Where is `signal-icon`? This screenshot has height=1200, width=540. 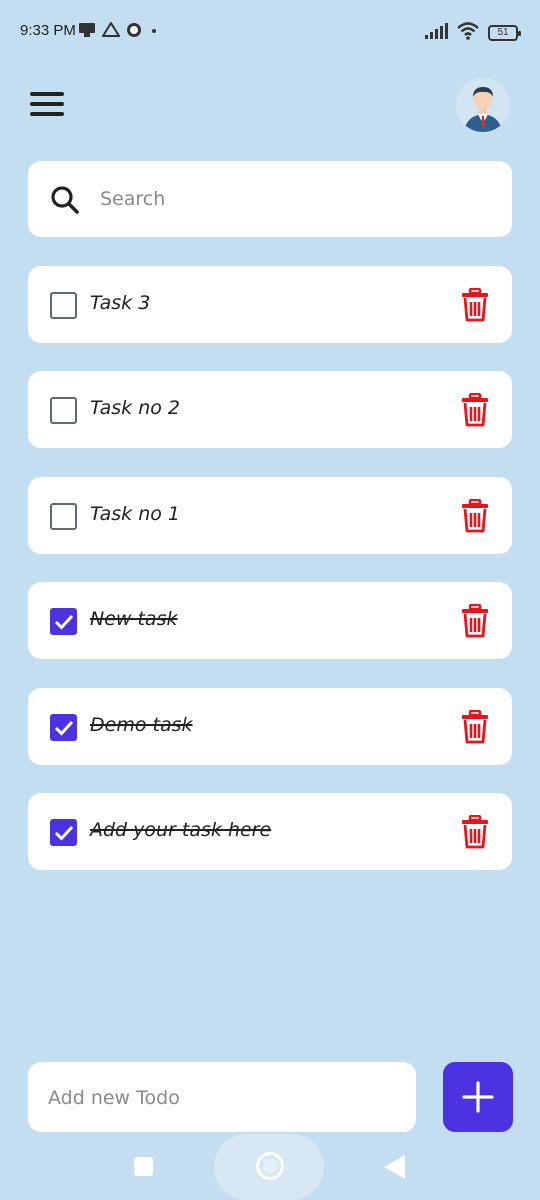
signal-icon is located at coordinates (436, 33).